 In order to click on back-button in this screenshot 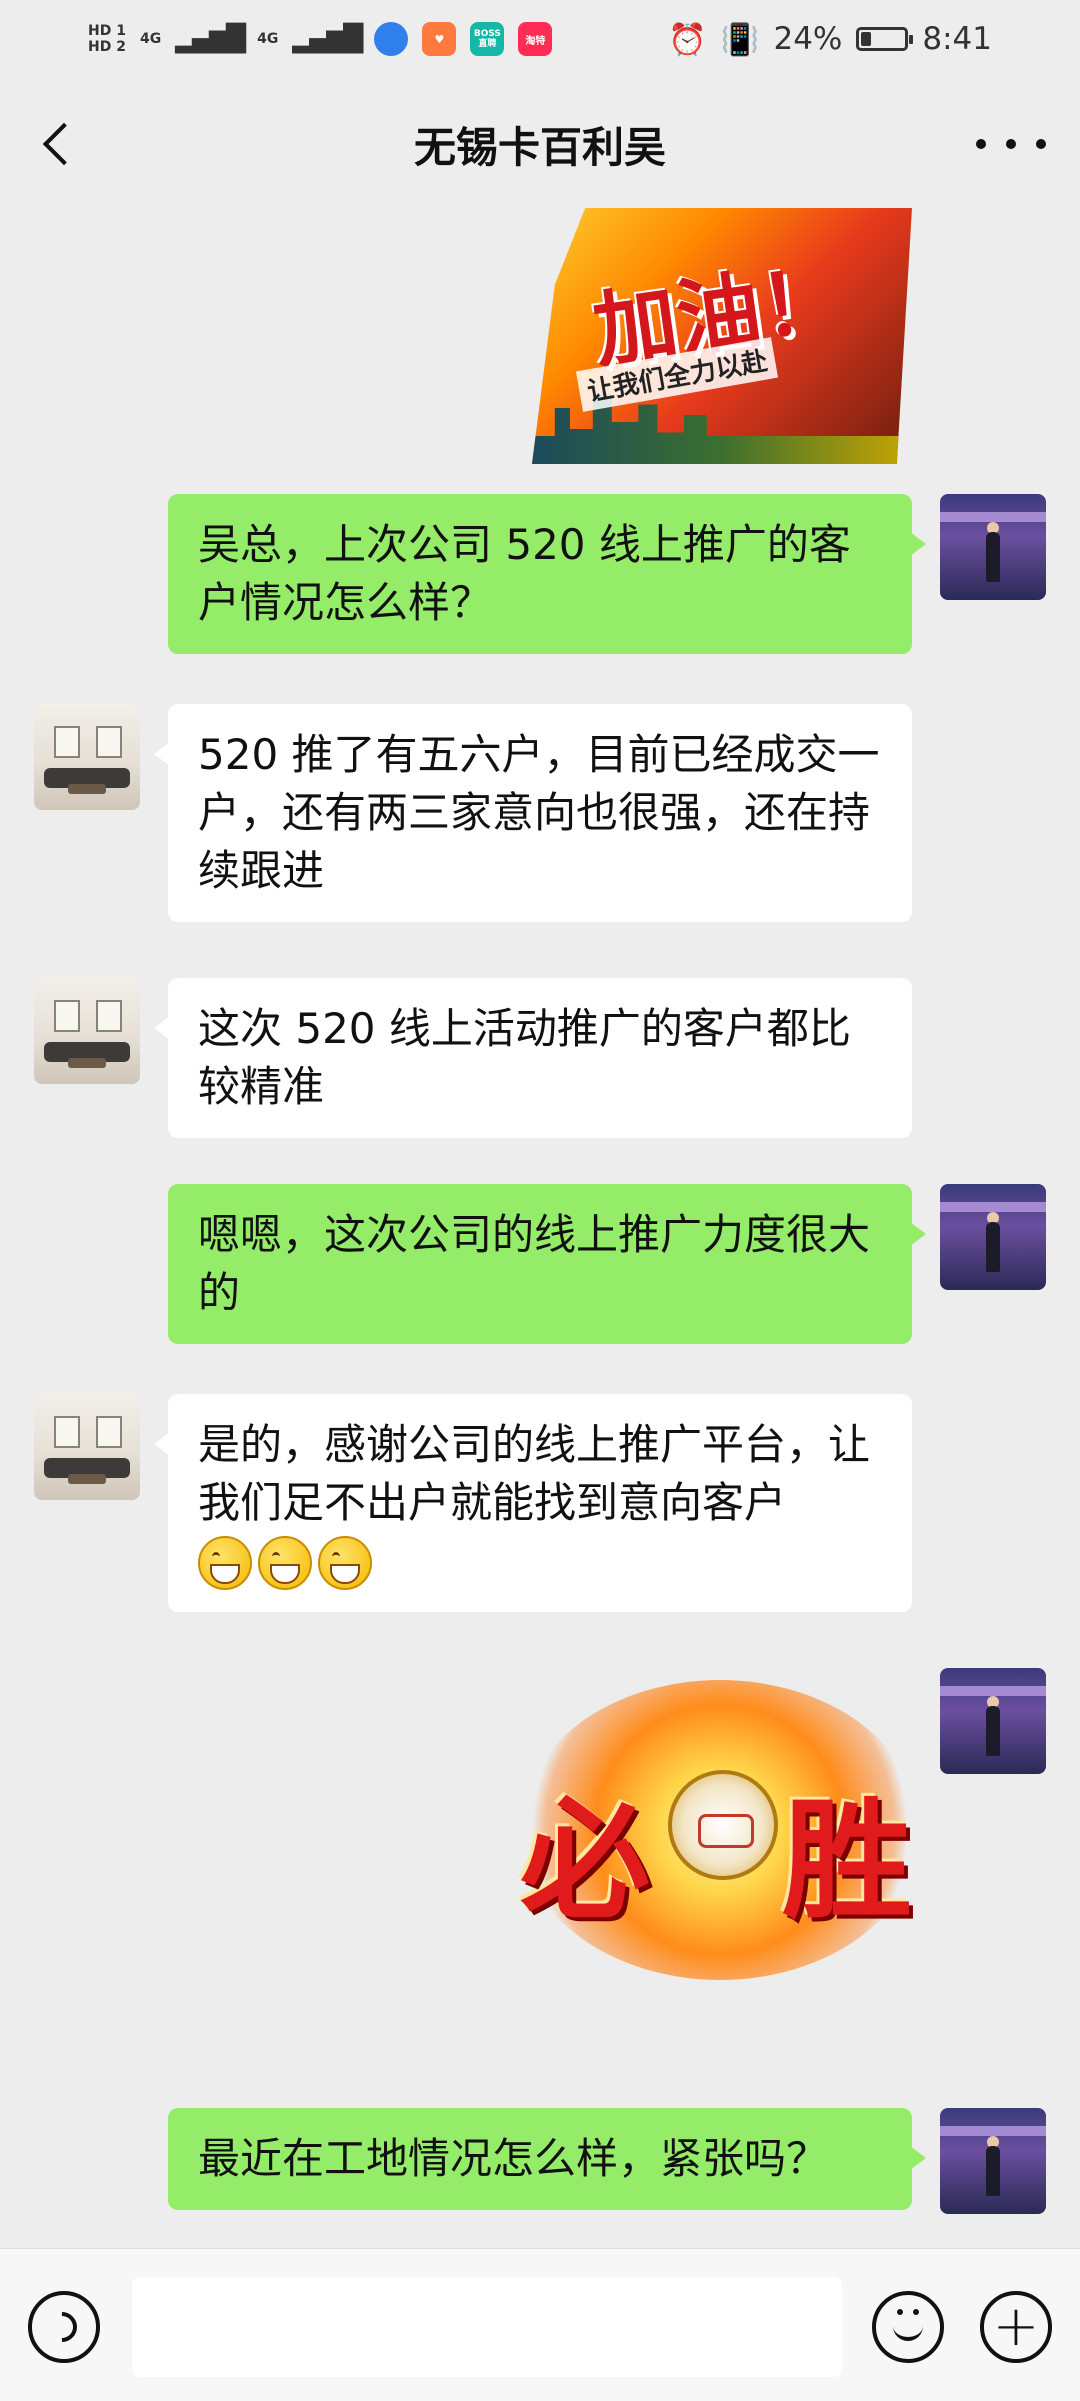, I will do `click(58, 144)`.